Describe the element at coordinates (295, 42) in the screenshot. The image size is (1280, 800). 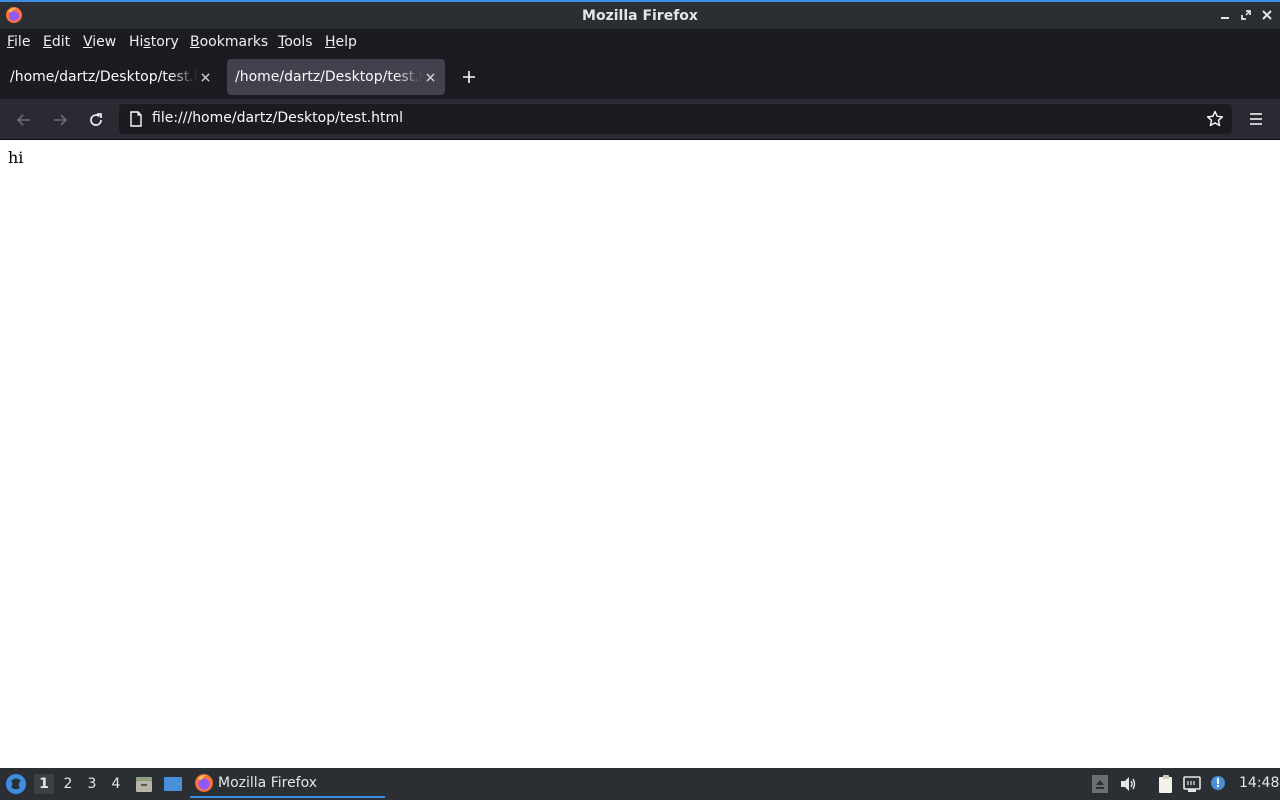
I see `menu-tools: Tools` at that location.